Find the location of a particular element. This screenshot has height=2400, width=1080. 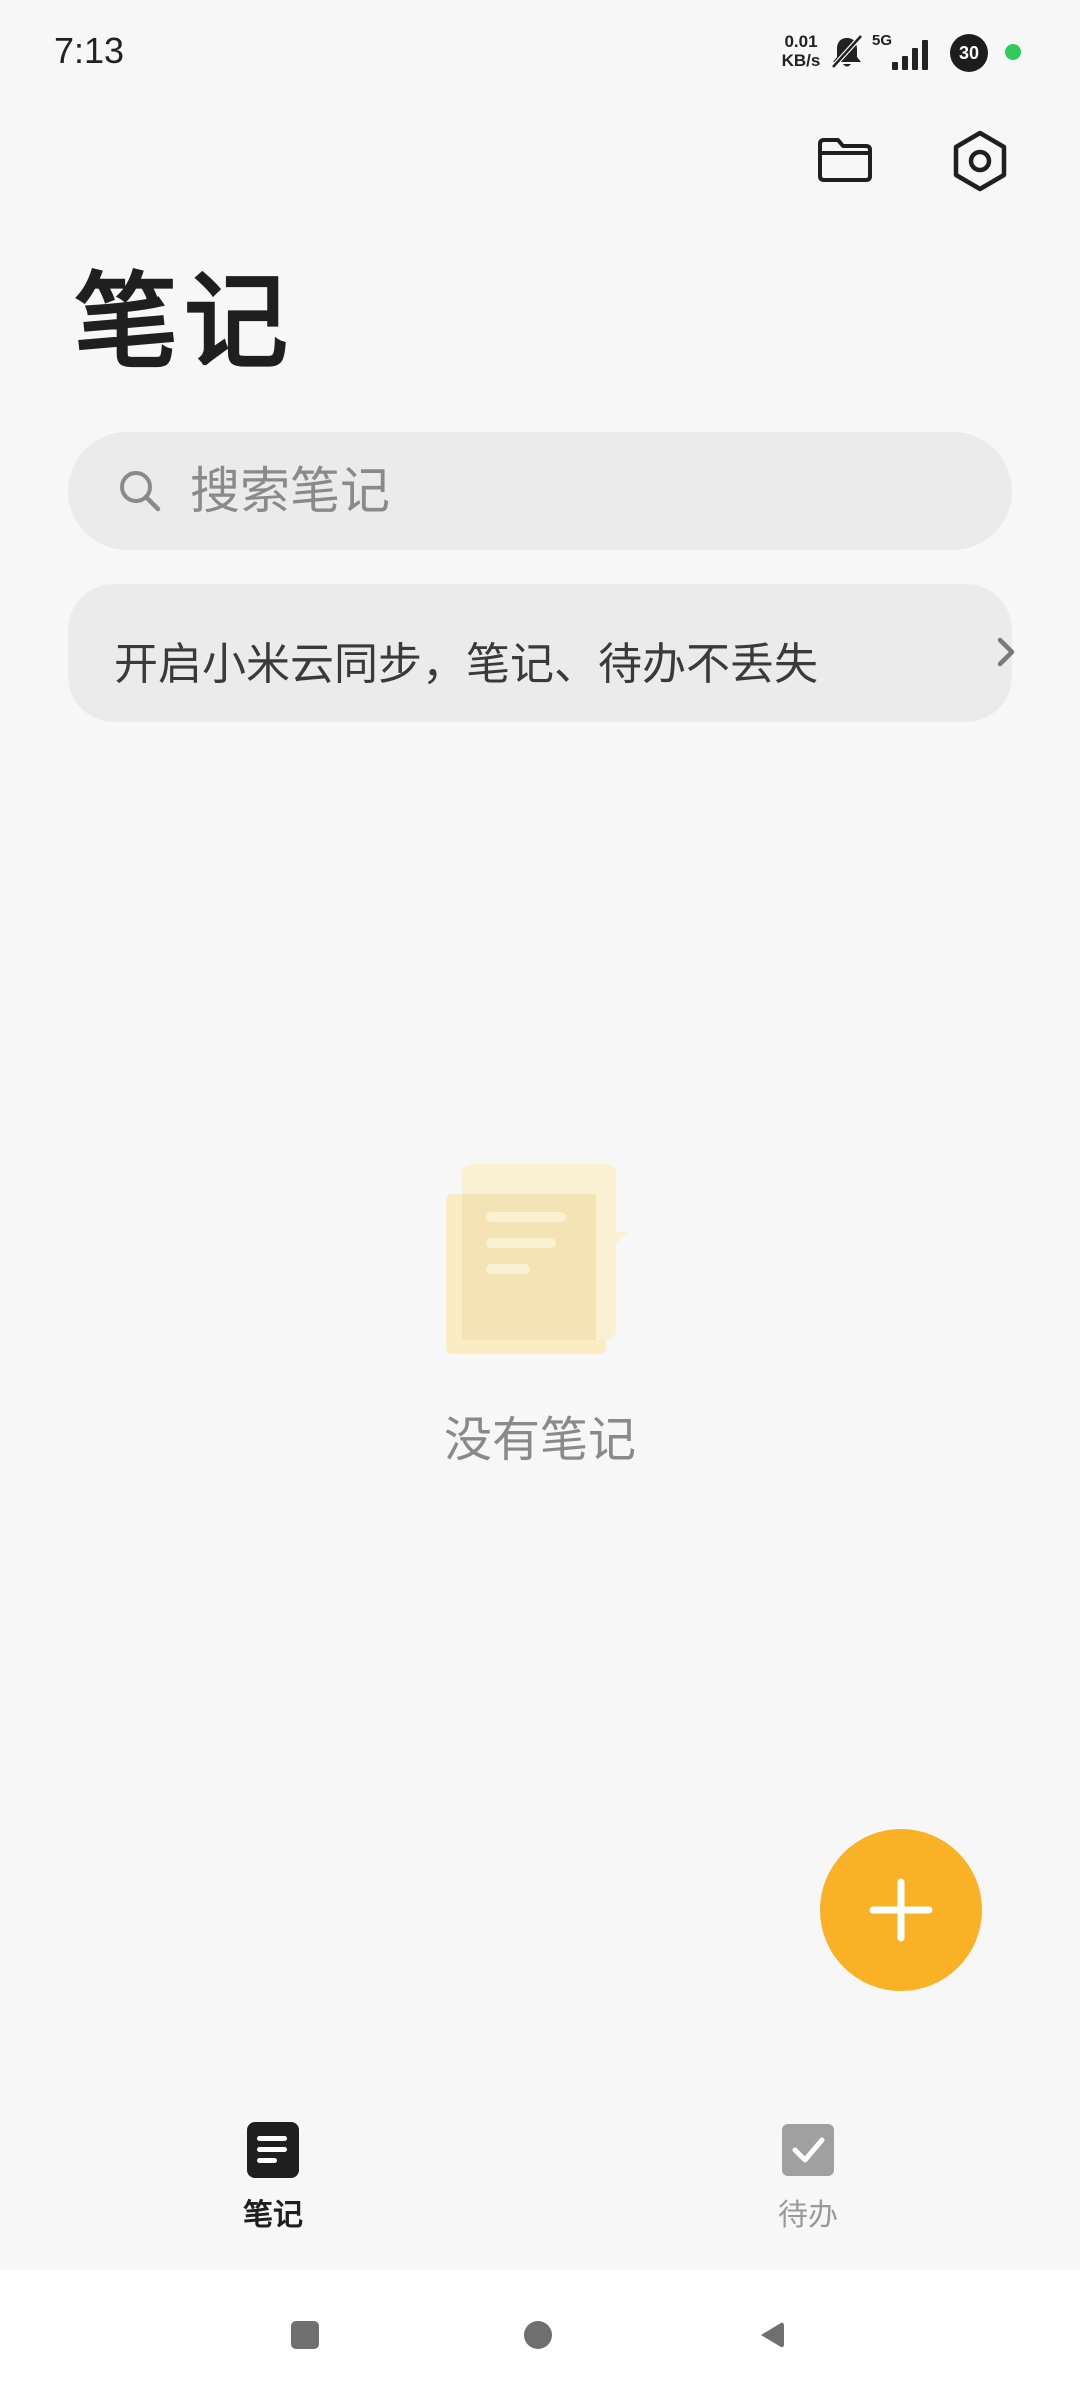

tab-todo: 待办 is located at coordinates (808, 2185).